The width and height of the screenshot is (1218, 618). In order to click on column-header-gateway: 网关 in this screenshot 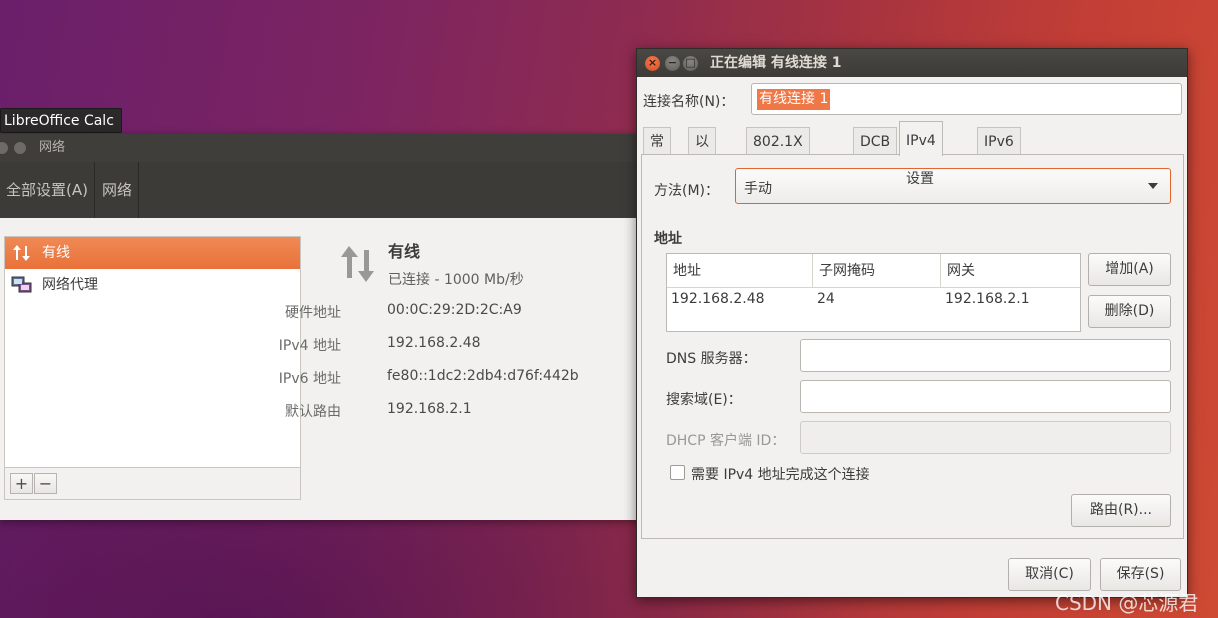, I will do `click(1010, 271)`.